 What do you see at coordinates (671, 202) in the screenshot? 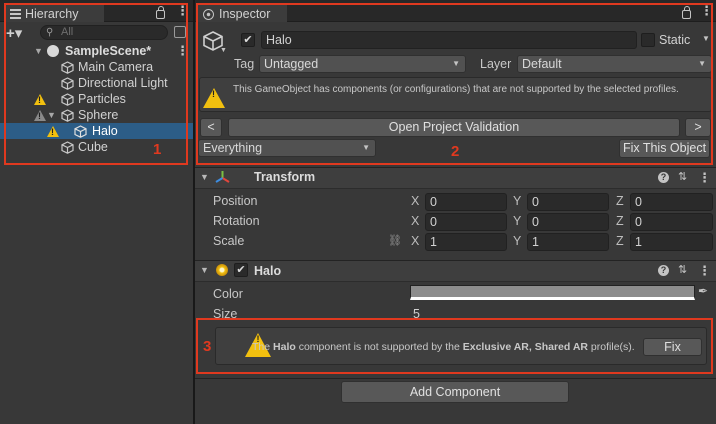
I see `position-z-field: 0` at bounding box center [671, 202].